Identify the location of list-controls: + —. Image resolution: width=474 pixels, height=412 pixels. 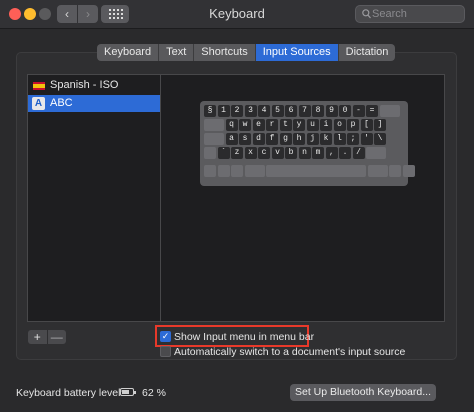
(47, 337).